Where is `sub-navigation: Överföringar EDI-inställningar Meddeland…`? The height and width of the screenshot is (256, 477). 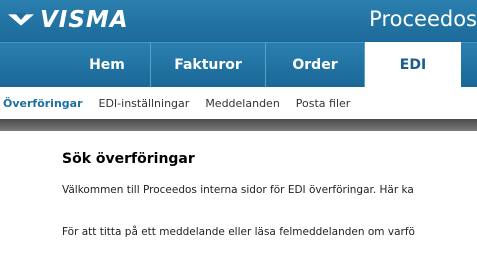
sub-navigation: Överföringar EDI-inställningar Meddeland… is located at coordinates (238, 103).